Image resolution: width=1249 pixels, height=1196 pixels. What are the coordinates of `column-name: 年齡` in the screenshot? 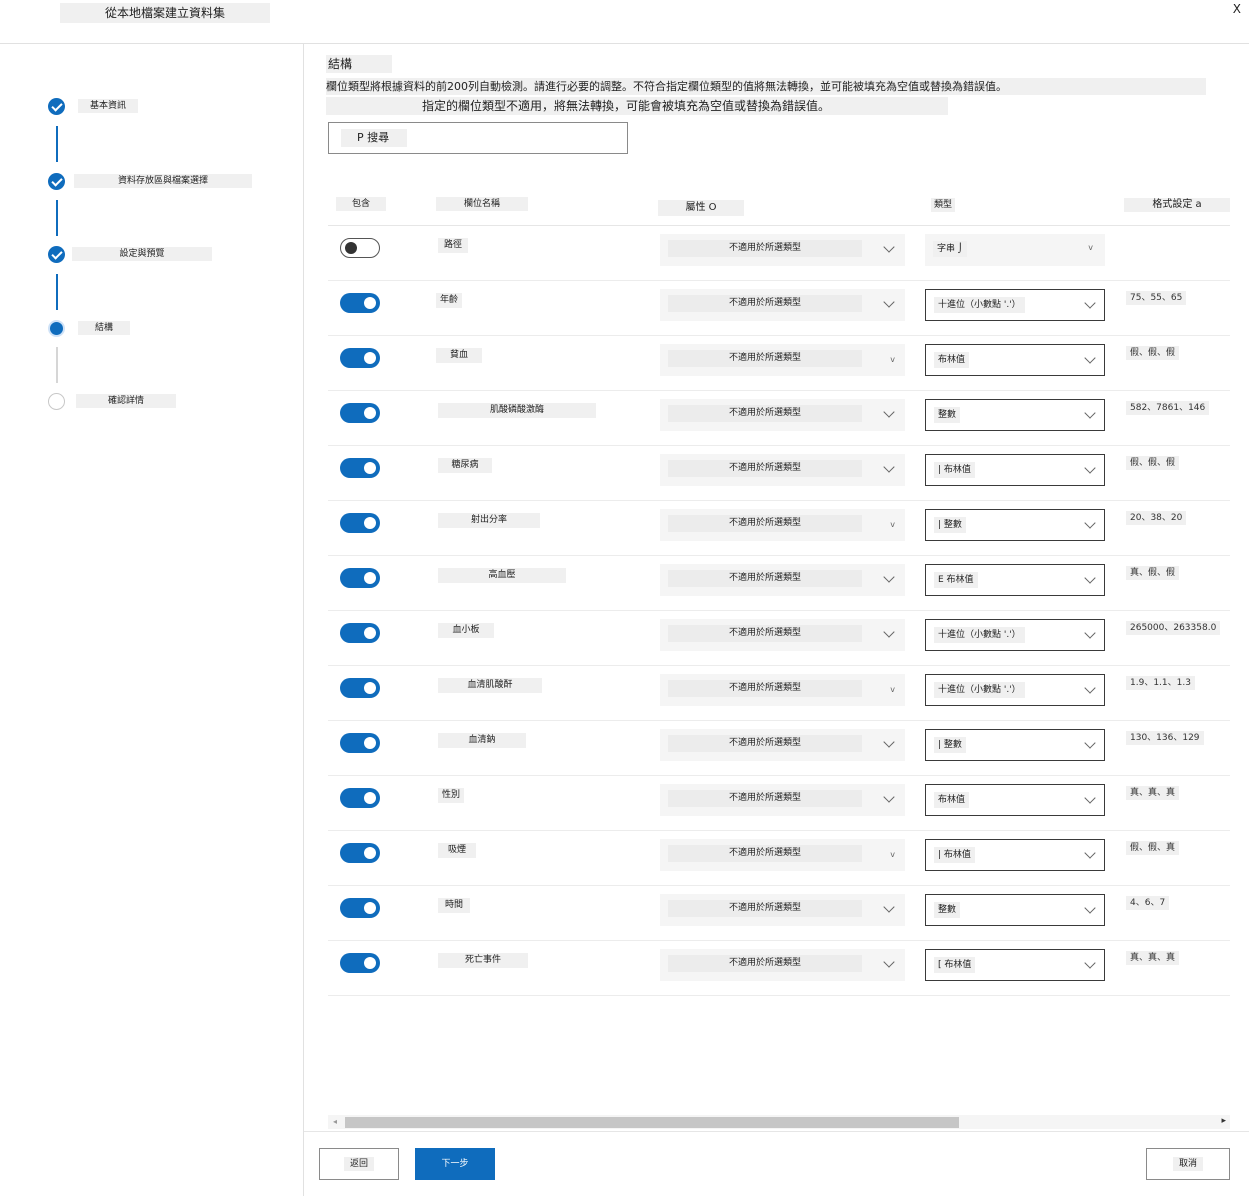 It's located at (449, 300).